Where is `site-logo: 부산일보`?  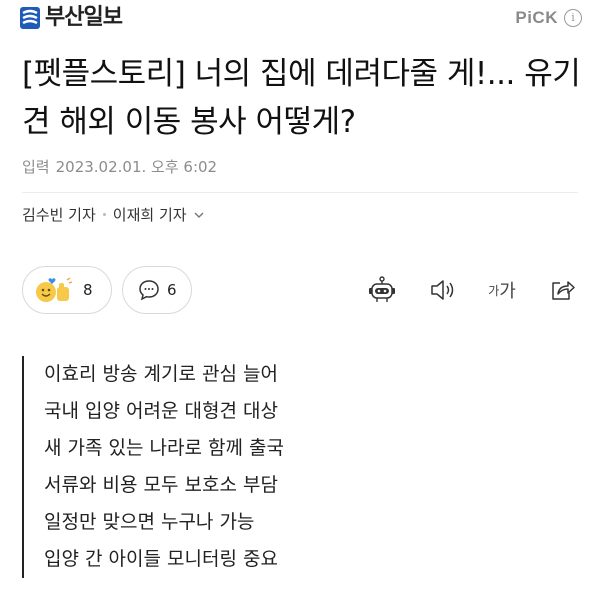
site-logo: 부산일보 is located at coordinates (71, 17).